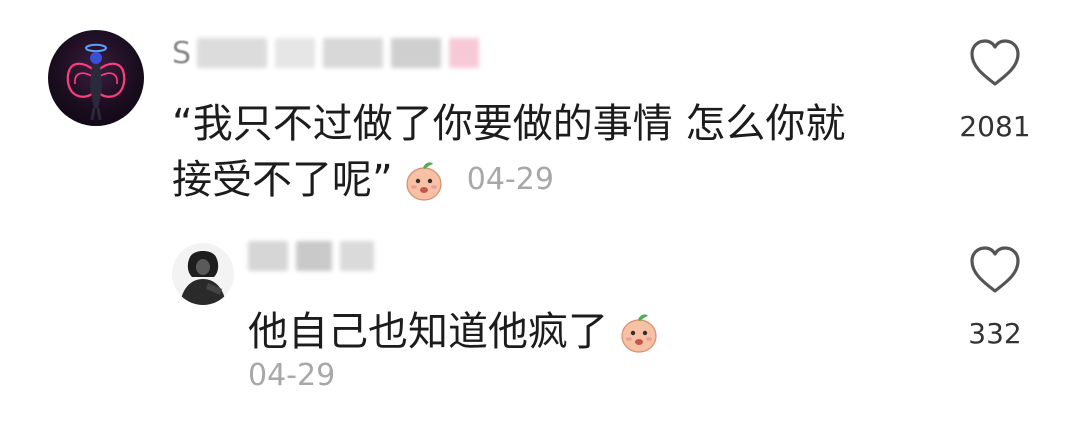  What do you see at coordinates (995, 297) in the screenshot?
I see `like-group: 332` at bounding box center [995, 297].